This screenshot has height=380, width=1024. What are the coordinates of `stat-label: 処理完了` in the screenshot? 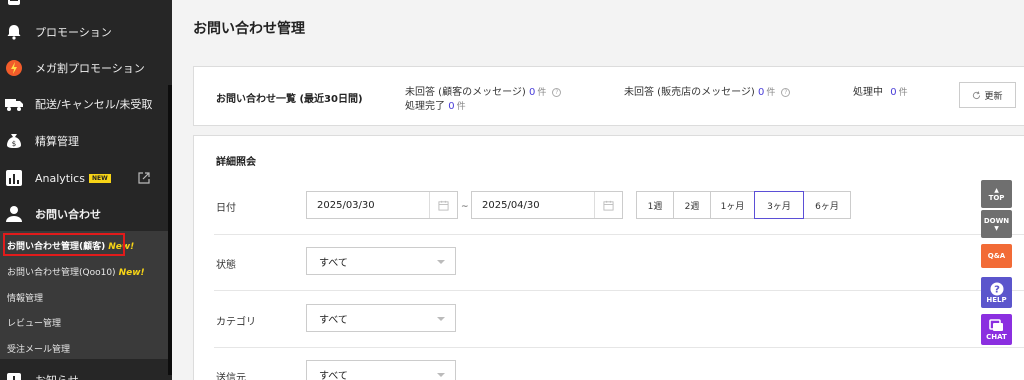 It's located at (425, 106).